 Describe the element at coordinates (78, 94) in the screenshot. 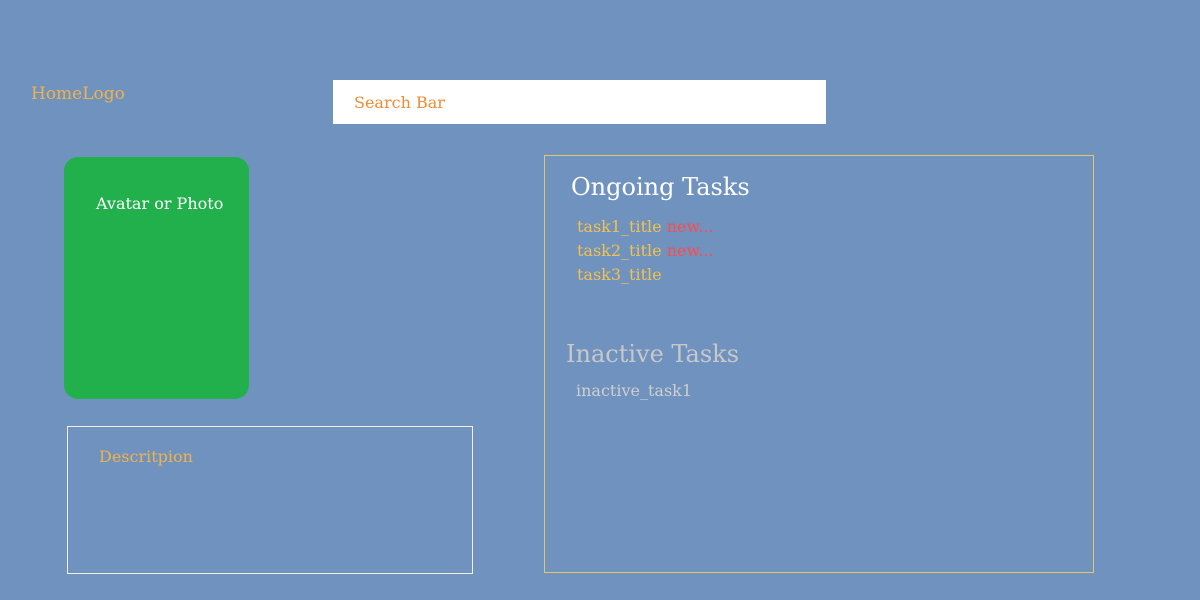

I see `home-logo-link: HomeLogo` at that location.